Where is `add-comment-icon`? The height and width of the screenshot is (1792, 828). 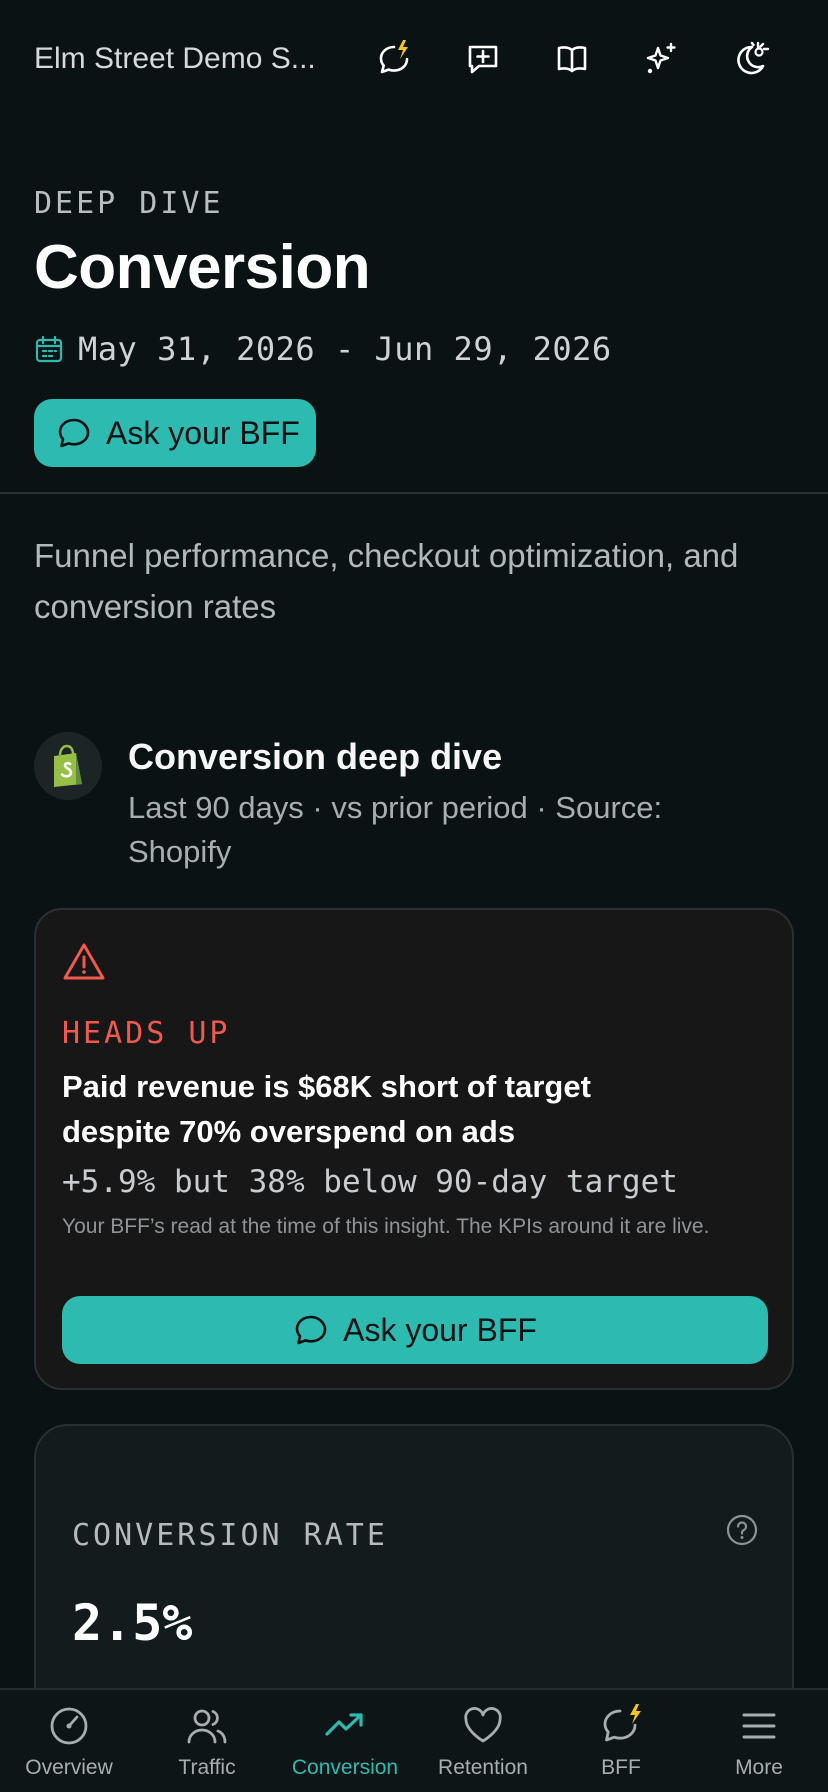 add-comment-icon is located at coordinates (482, 59).